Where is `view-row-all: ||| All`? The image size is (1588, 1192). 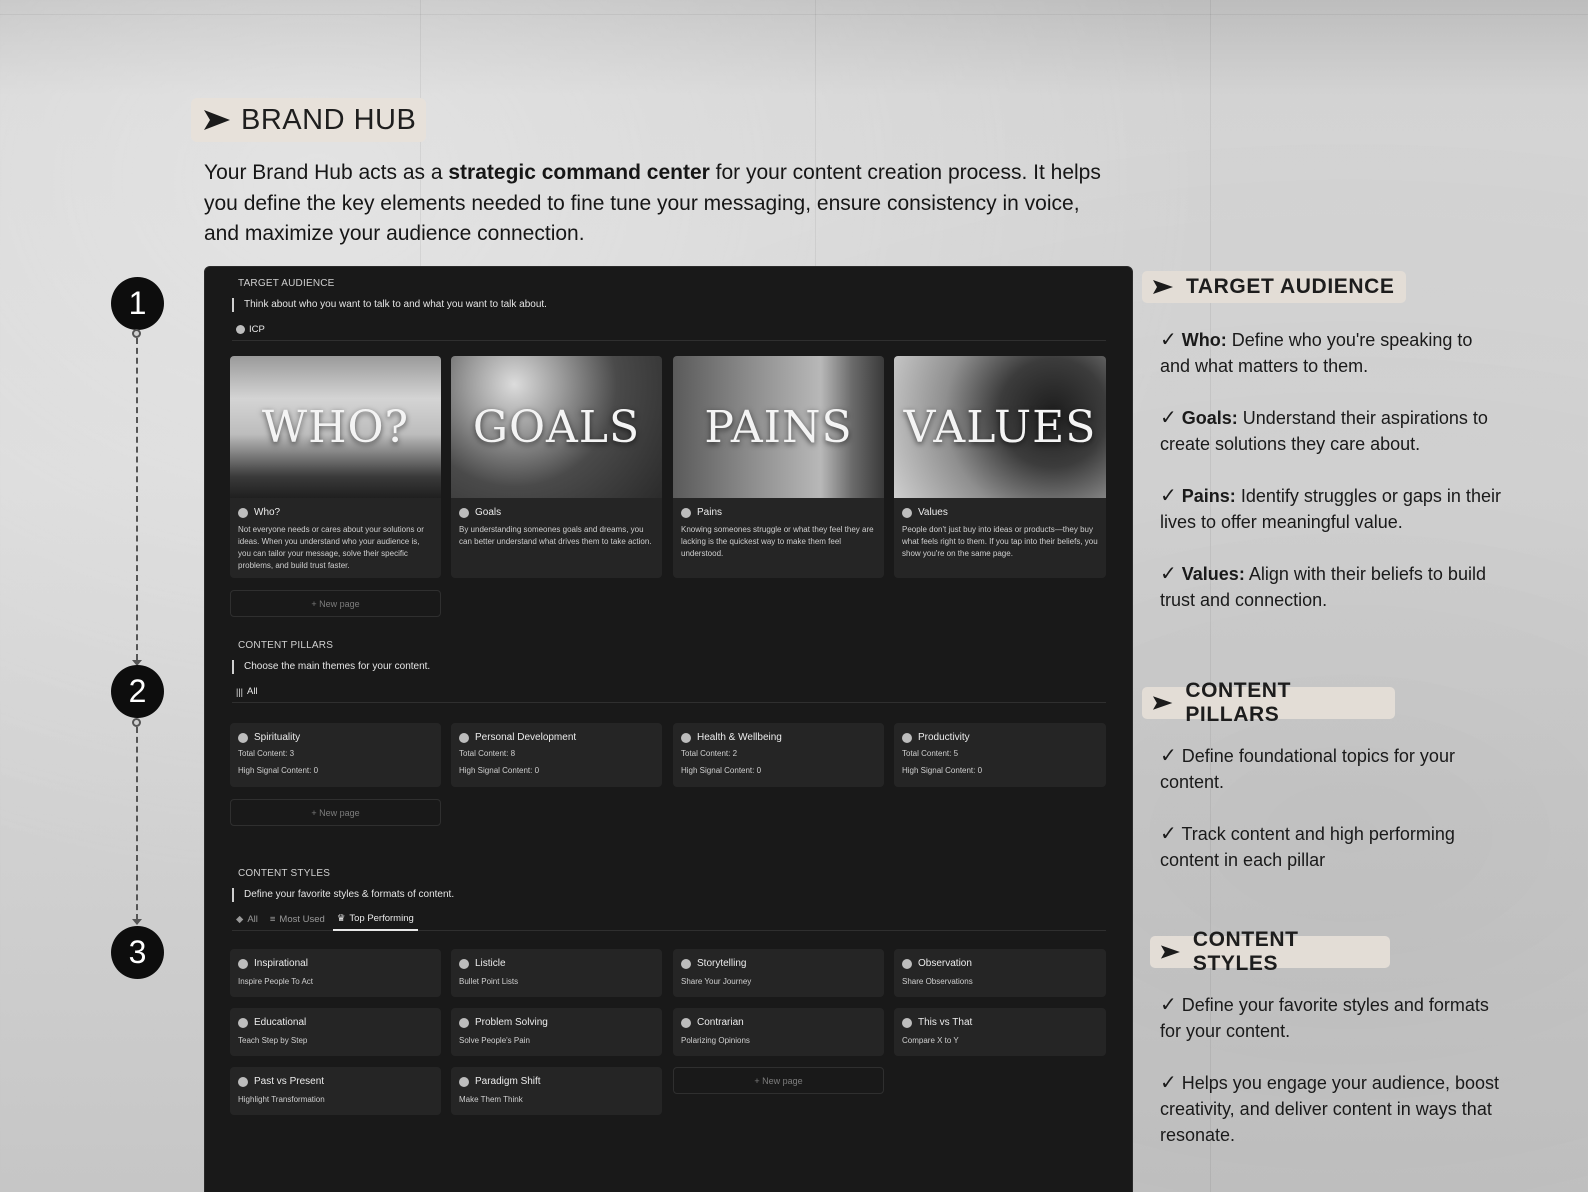
view-row-all: ||| All is located at coordinates (669, 692).